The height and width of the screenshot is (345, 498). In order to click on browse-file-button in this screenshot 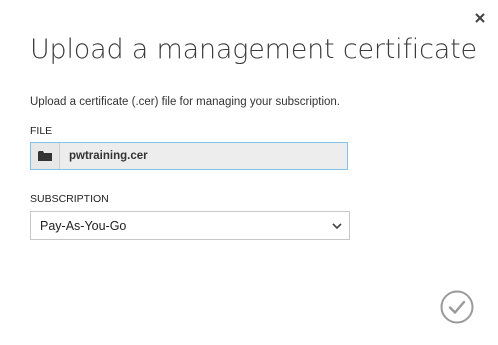, I will do `click(45, 156)`.